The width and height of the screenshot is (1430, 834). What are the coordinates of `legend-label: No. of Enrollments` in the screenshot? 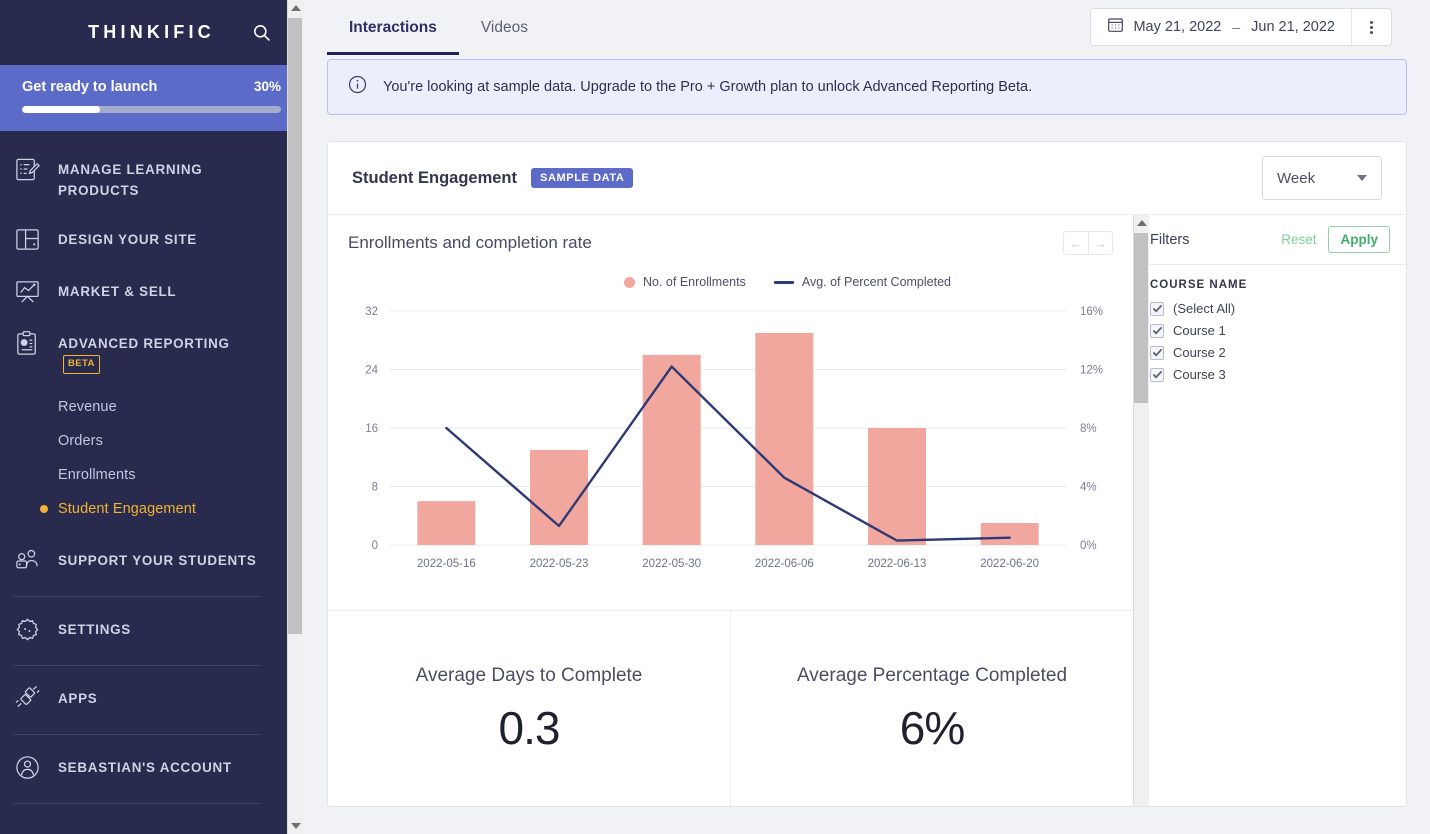 It's located at (694, 282).